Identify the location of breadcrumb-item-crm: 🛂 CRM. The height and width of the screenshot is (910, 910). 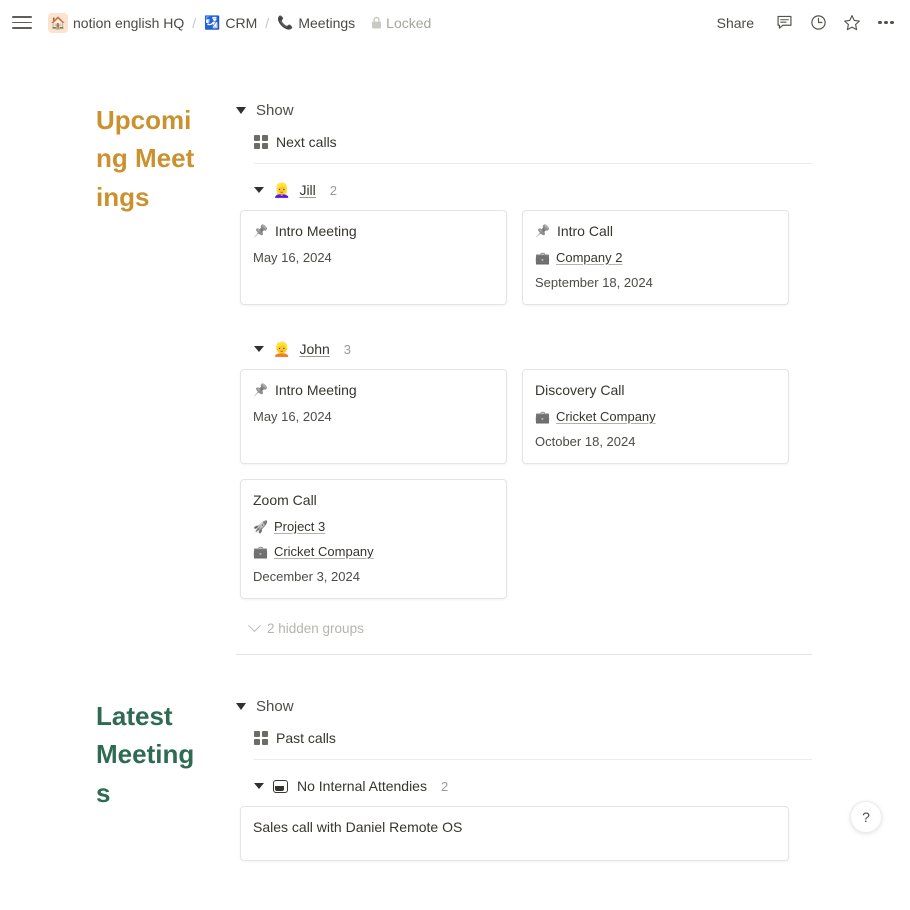
(230, 23).